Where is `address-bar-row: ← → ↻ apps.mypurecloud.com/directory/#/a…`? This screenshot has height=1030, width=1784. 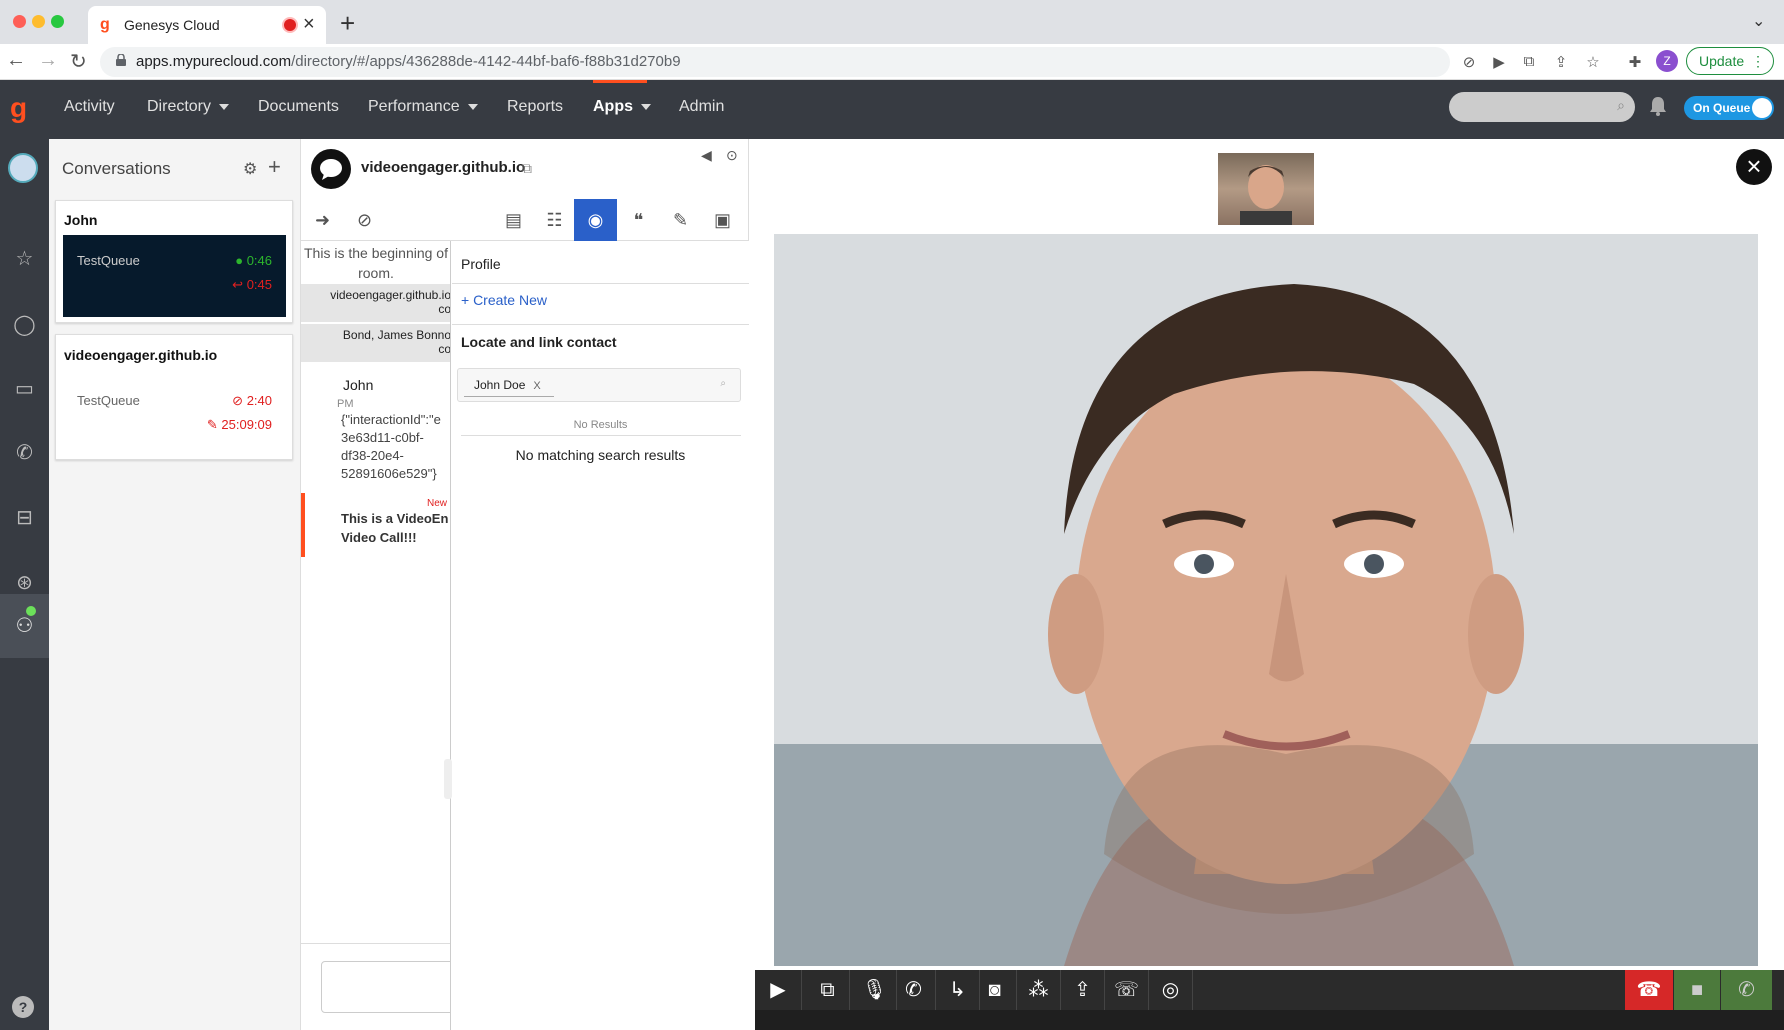
address-bar-row: ← → ↻ apps.mypurecloud.com/directory/#/a… is located at coordinates (892, 62).